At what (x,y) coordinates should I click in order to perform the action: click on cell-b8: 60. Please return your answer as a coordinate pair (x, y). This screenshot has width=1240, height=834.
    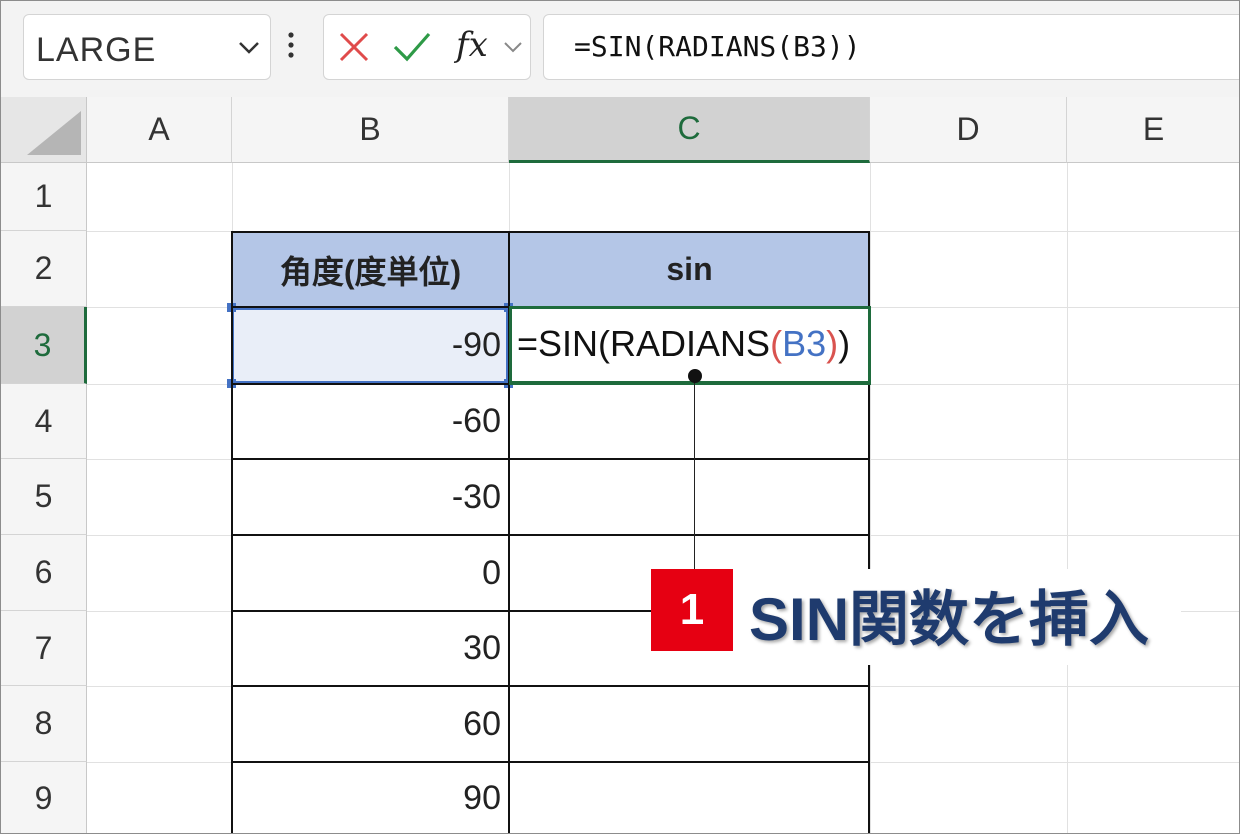
    Looking at the image, I should click on (370, 724).